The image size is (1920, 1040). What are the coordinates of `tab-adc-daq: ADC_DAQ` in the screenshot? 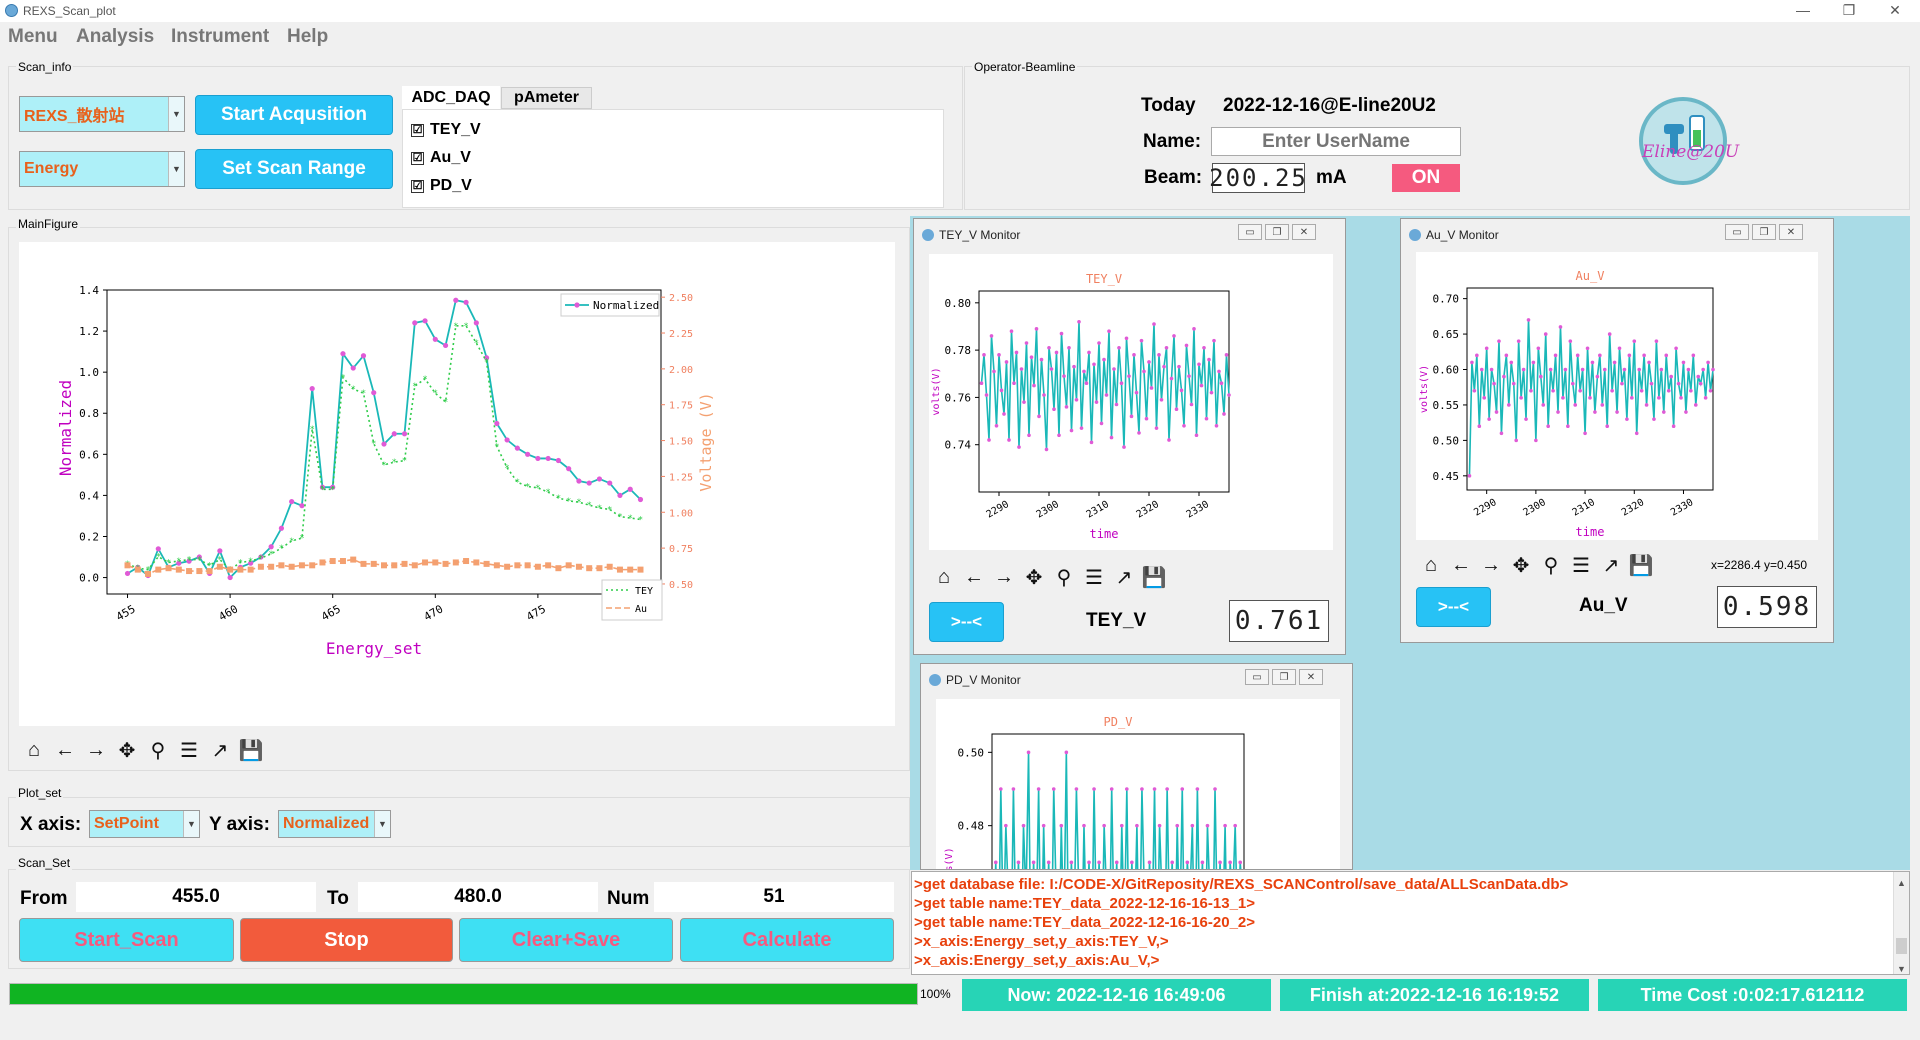 It's located at (451, 98).